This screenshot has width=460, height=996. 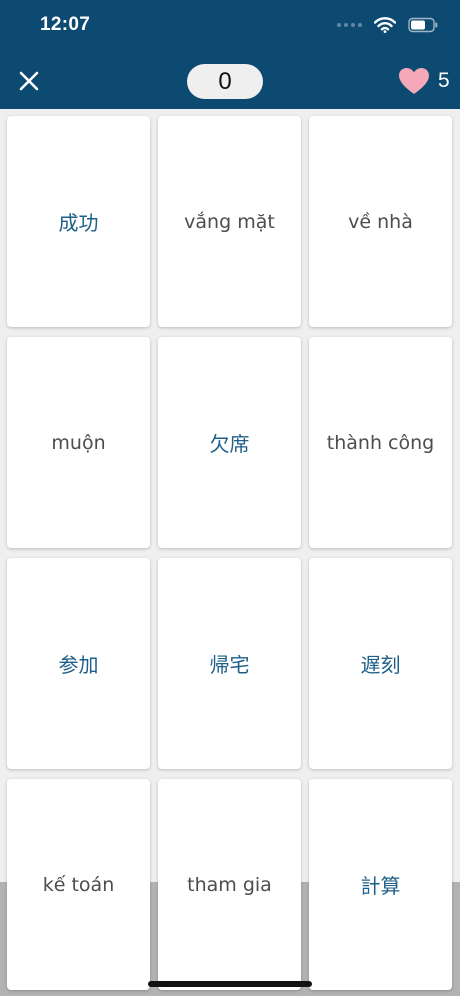 What do you see at coordinates (78, 221) in the screenshot?
I see `match-card: 成功` at bounding box center [78, 221].